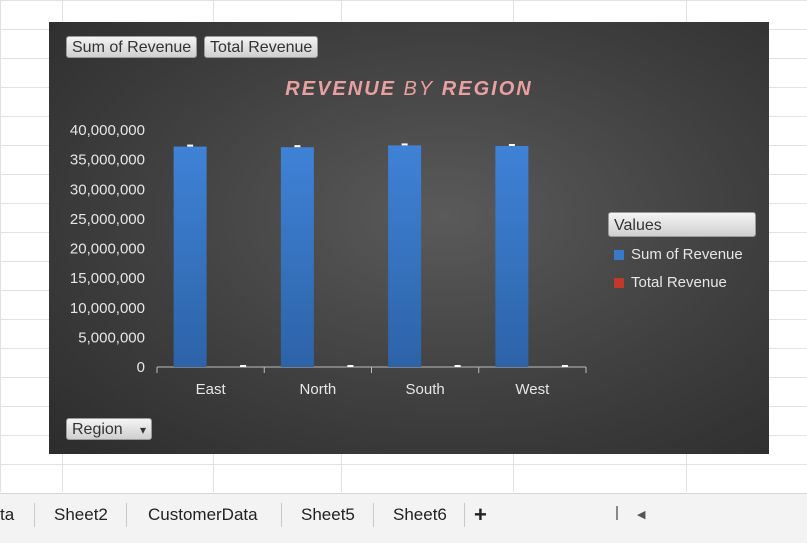 This screenshot has width=807, height=543. What do you see at coordinates (480, 515) in the screenshot?
I see `add-sheet-icon: +` at bounding box center [480, 515].